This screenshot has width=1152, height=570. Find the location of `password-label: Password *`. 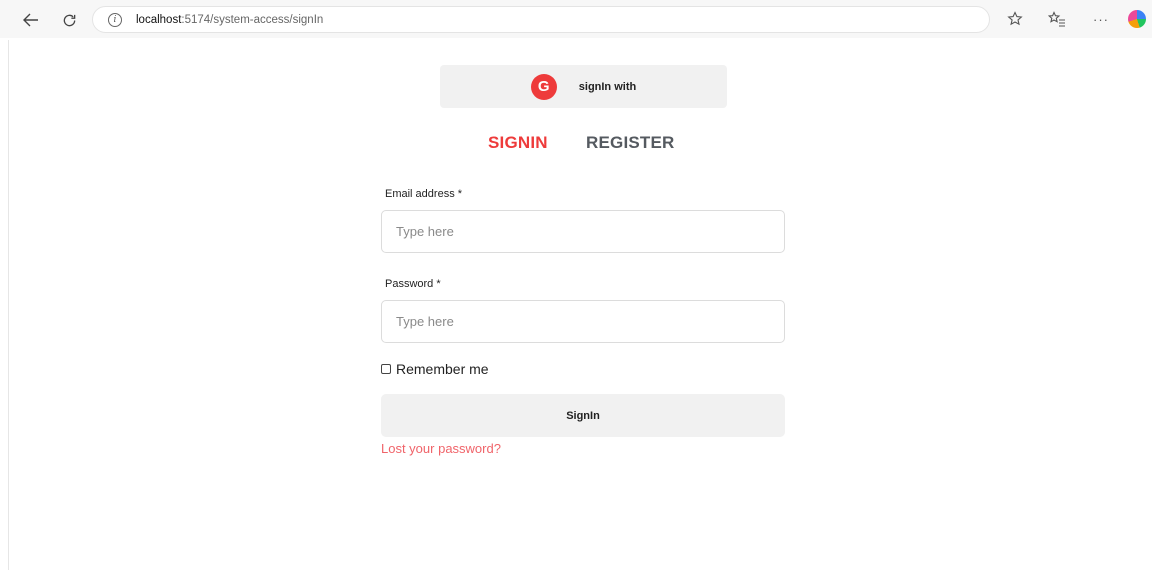

password-label: Password * is located at coordinates (413, 284).